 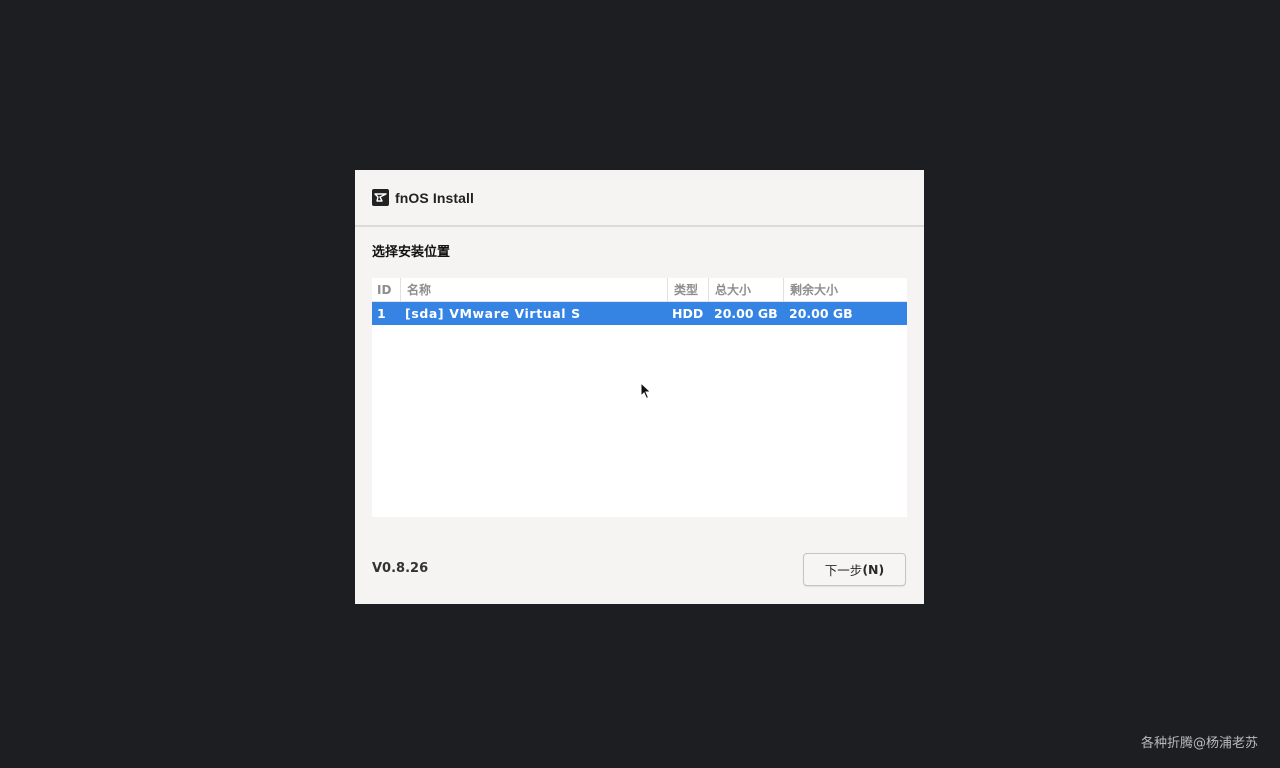 What do you see at coordinates (873, 569) in the screenshot?
I see `next-button-mnemonic: (N)` at bounding box center [873, 569].